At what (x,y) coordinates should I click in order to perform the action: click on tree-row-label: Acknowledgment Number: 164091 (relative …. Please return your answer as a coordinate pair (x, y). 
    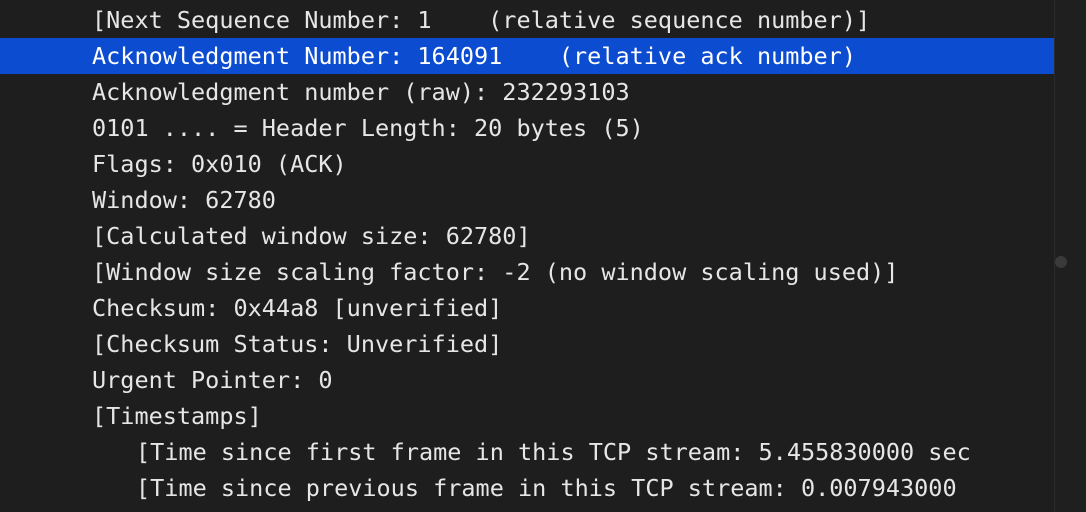
    Looking at the image, I should click on (474, 56).